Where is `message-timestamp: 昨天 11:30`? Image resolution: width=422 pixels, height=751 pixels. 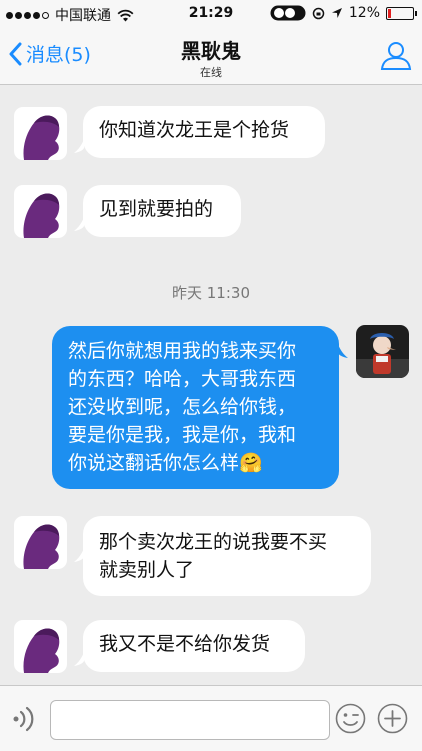
message-timestamp: 昨天 11:30 is located at coordinates (211, 293).